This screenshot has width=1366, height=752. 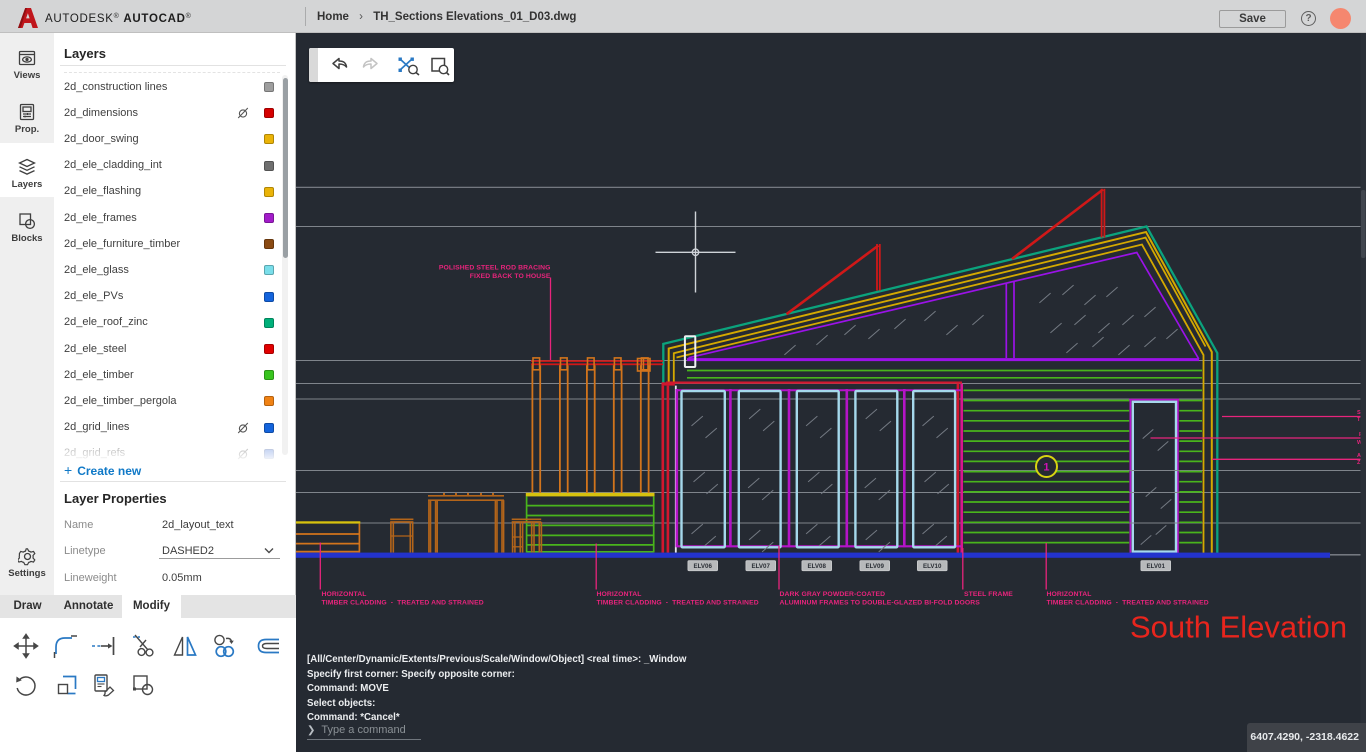 I want to click on svg-text: FIXED BACK TO HOUSE, so click(x=510, y=276).